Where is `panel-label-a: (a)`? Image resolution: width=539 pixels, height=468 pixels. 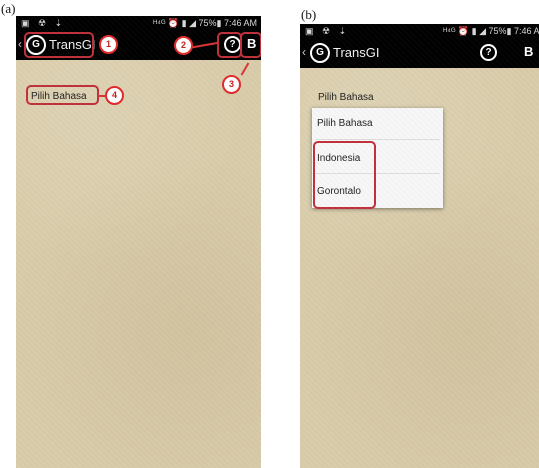
panel-label-a: (a) is located at coordinates (8, 8).